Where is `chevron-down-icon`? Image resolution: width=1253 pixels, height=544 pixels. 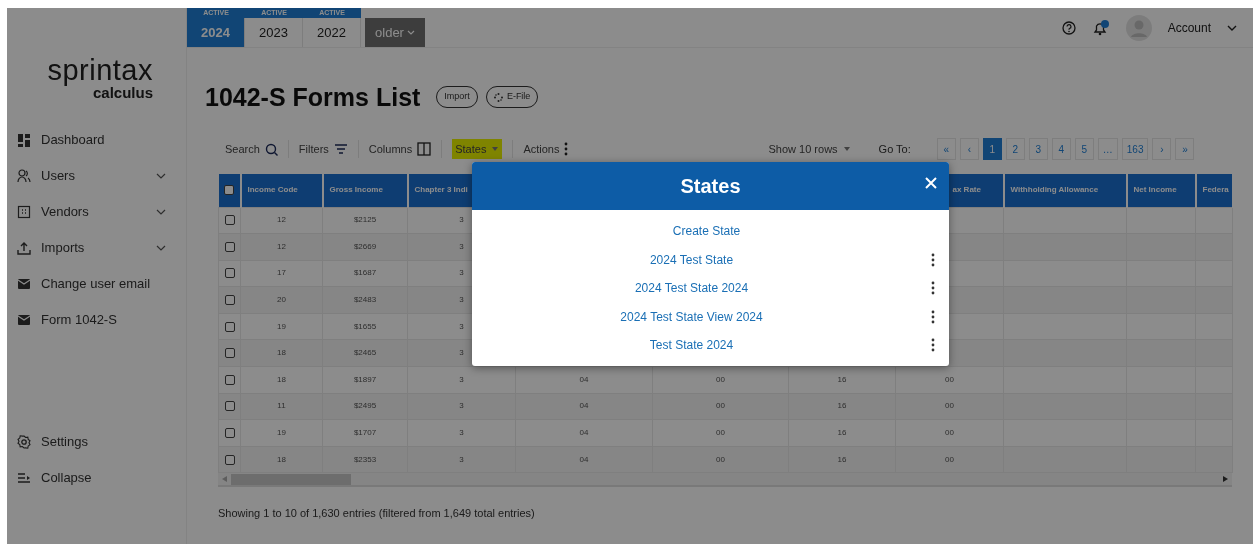 chevron-down-icon is located at coordinates (410, 32).